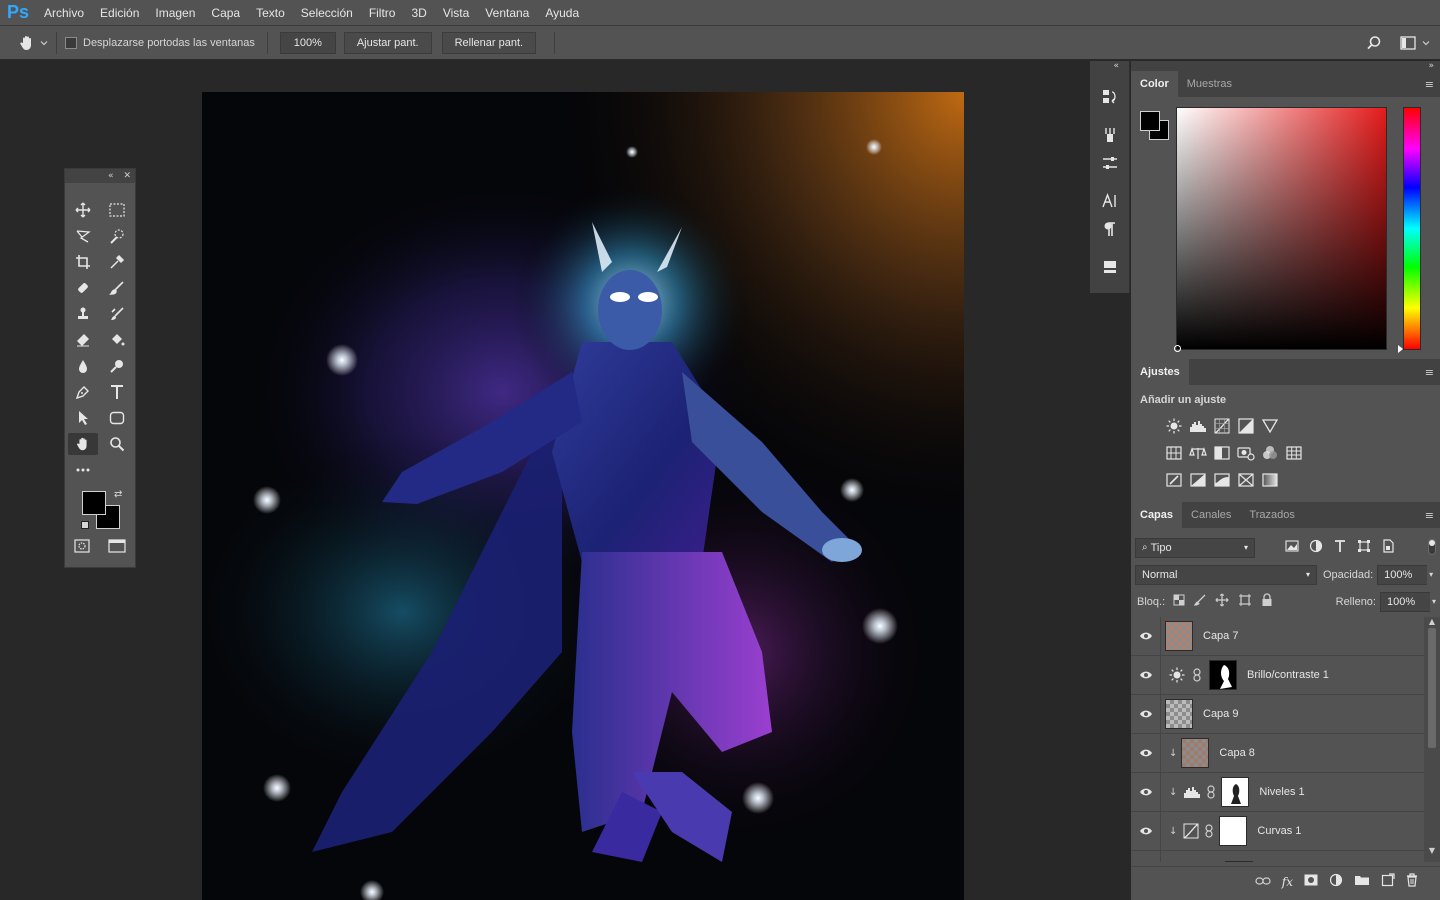 This screenshot has height=900, width=1440. Describe the element at coordinates (1179, 601) in the screenshot. I see `lock-transparency-icon` at that location.